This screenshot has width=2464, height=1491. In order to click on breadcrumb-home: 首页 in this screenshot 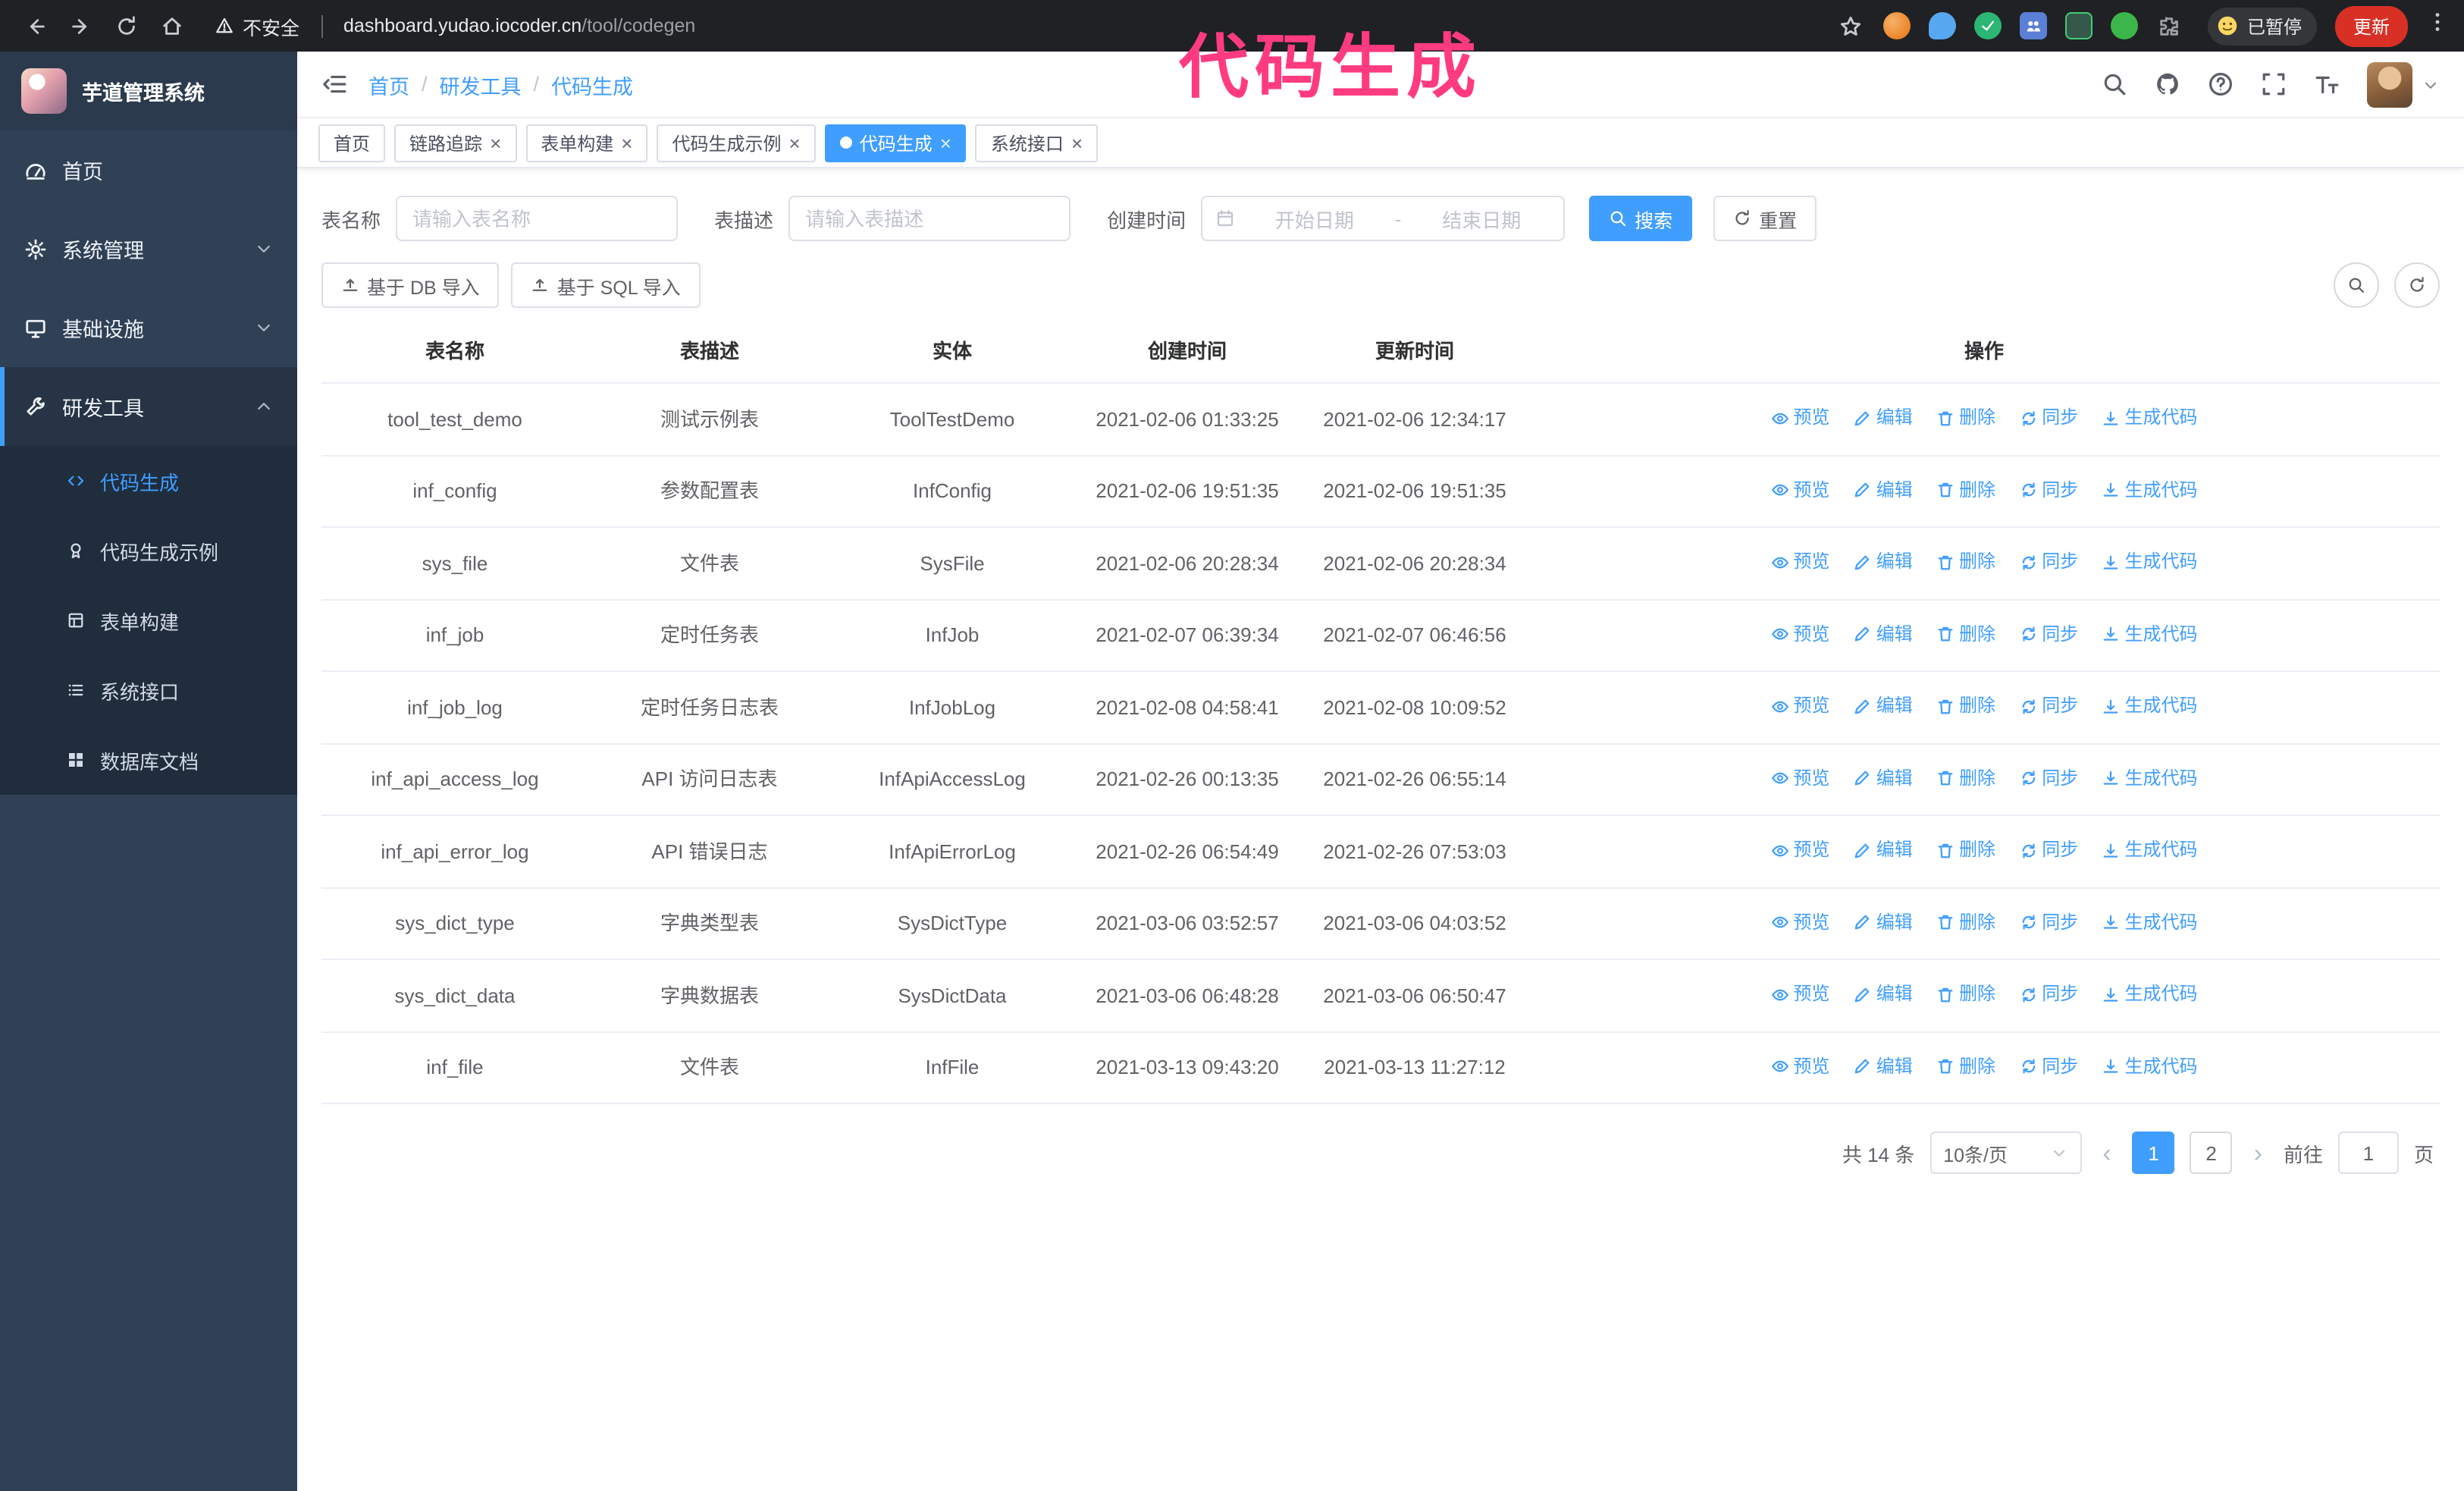, I will do `click(388, 84)`.